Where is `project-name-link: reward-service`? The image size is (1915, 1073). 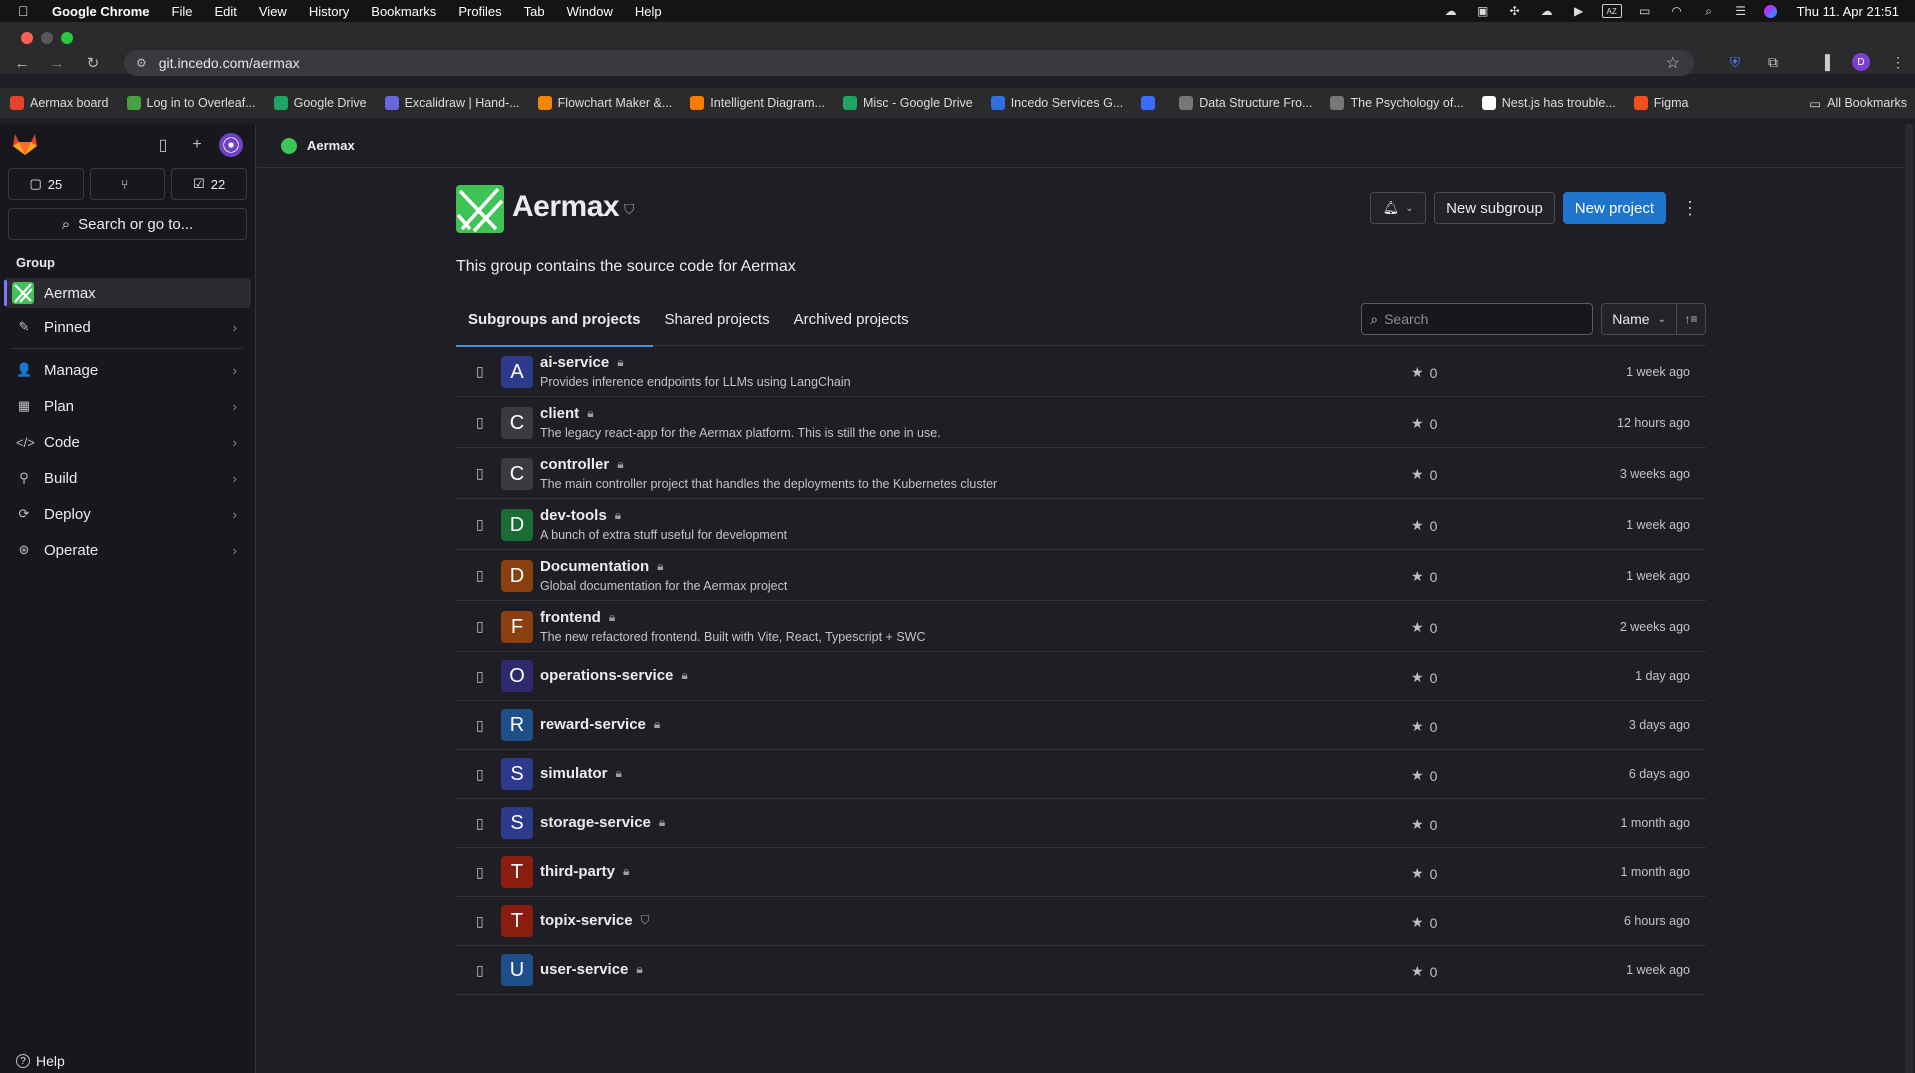 project-name-link: reward-service is located at coordinates (593, 724).